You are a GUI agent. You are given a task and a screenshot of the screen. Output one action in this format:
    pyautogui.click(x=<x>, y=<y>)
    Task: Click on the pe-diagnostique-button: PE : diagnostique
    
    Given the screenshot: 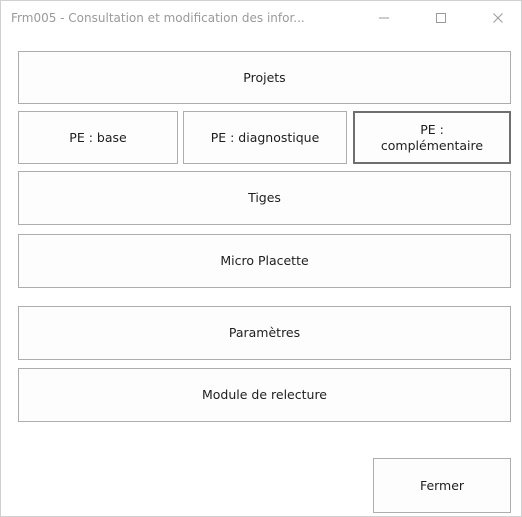 What is the action you would take?
    pyautogui.click(x=265, y=137)
    